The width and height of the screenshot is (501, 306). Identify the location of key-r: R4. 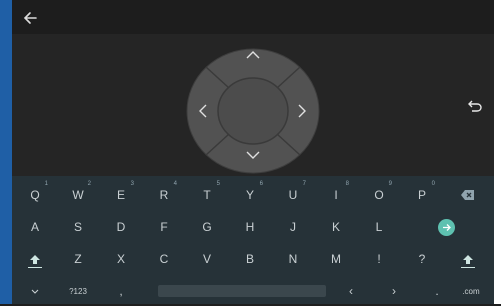
(164, 195).